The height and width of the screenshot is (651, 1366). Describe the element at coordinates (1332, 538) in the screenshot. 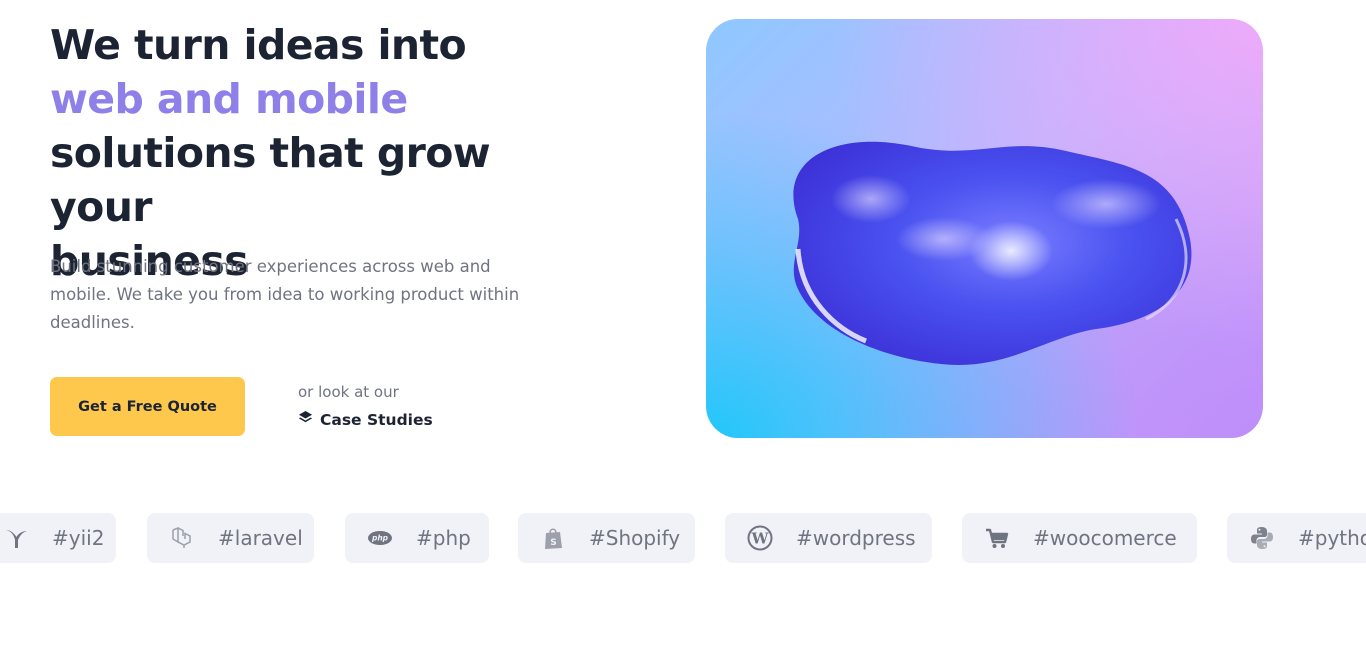

I see `tag-label: #pytho` at that location.